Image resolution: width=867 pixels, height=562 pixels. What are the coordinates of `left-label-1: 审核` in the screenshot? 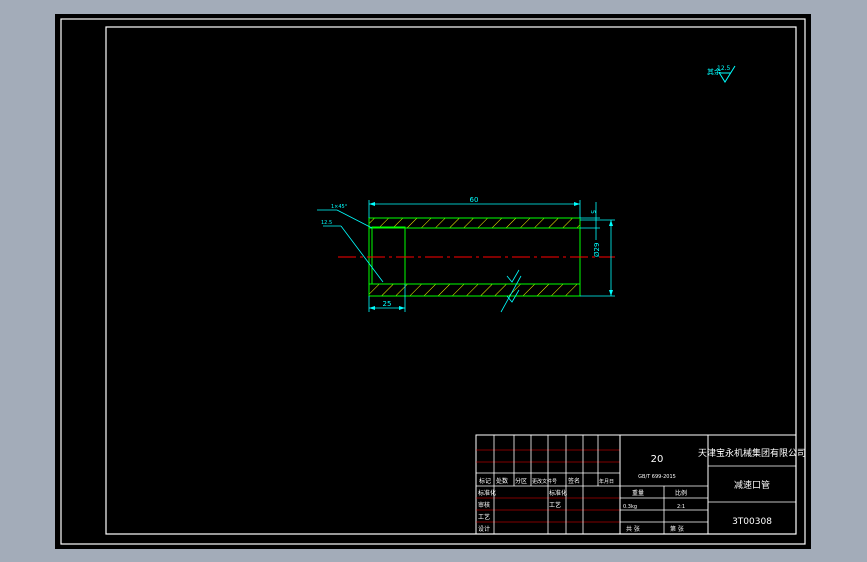 It's located at (484, 505).